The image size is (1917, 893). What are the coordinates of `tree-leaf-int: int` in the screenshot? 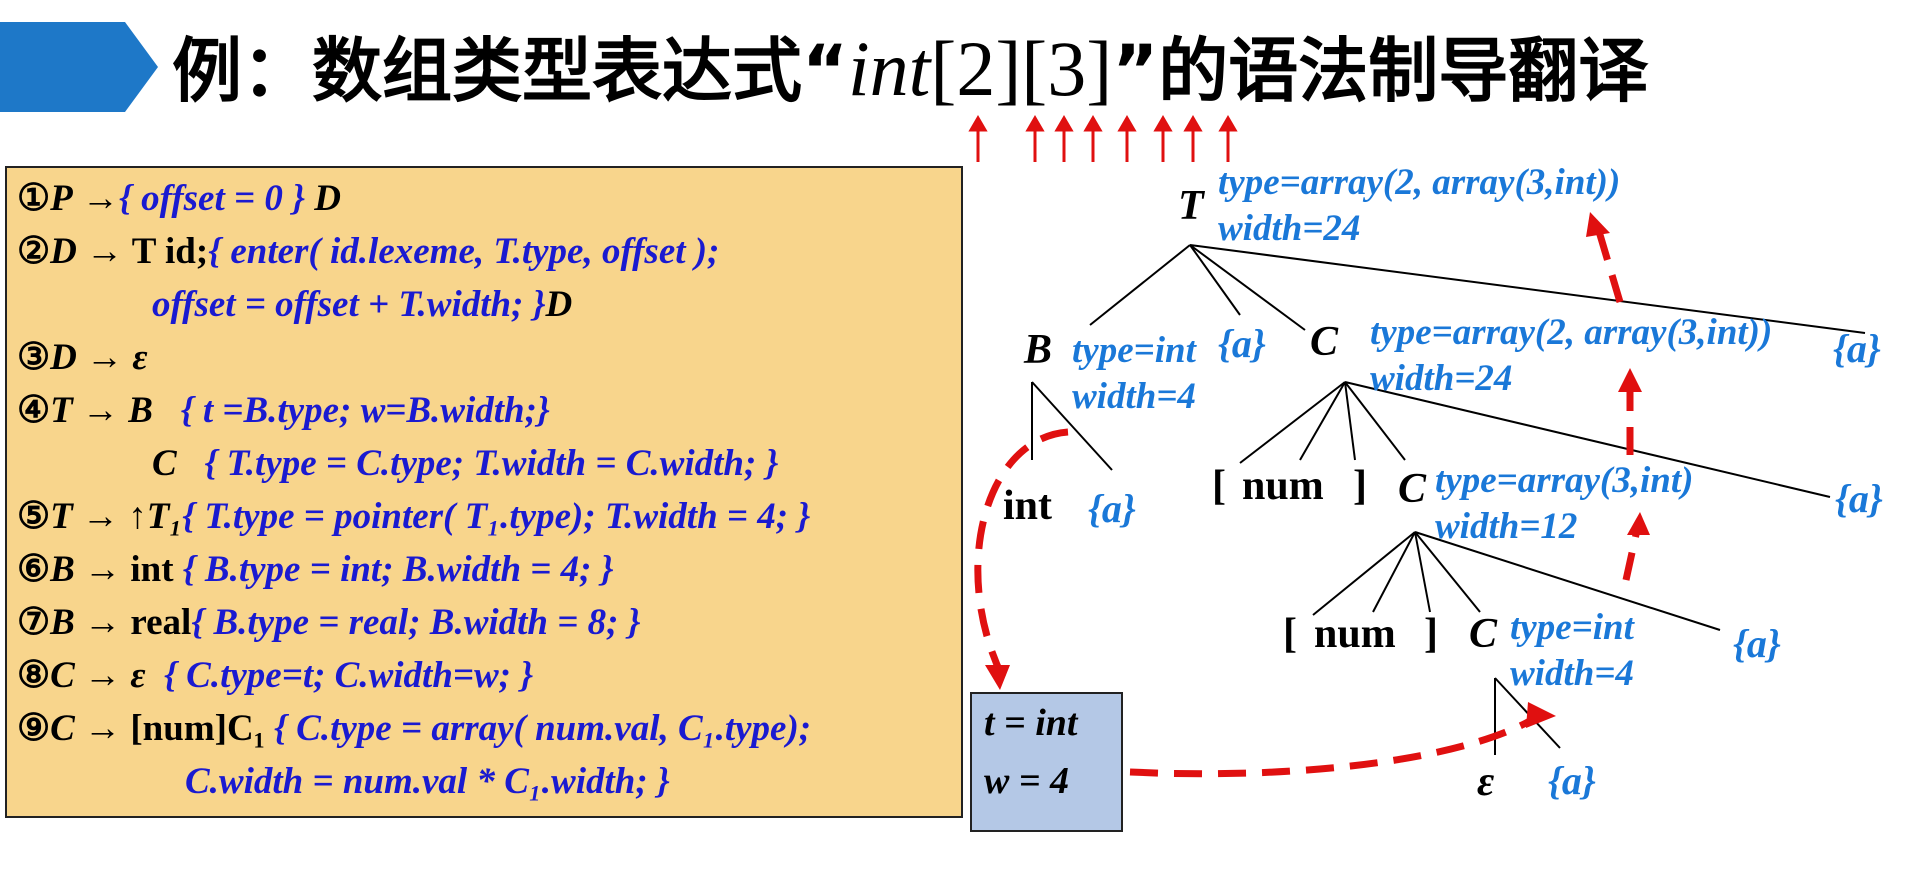 It's located at (1028, 506).